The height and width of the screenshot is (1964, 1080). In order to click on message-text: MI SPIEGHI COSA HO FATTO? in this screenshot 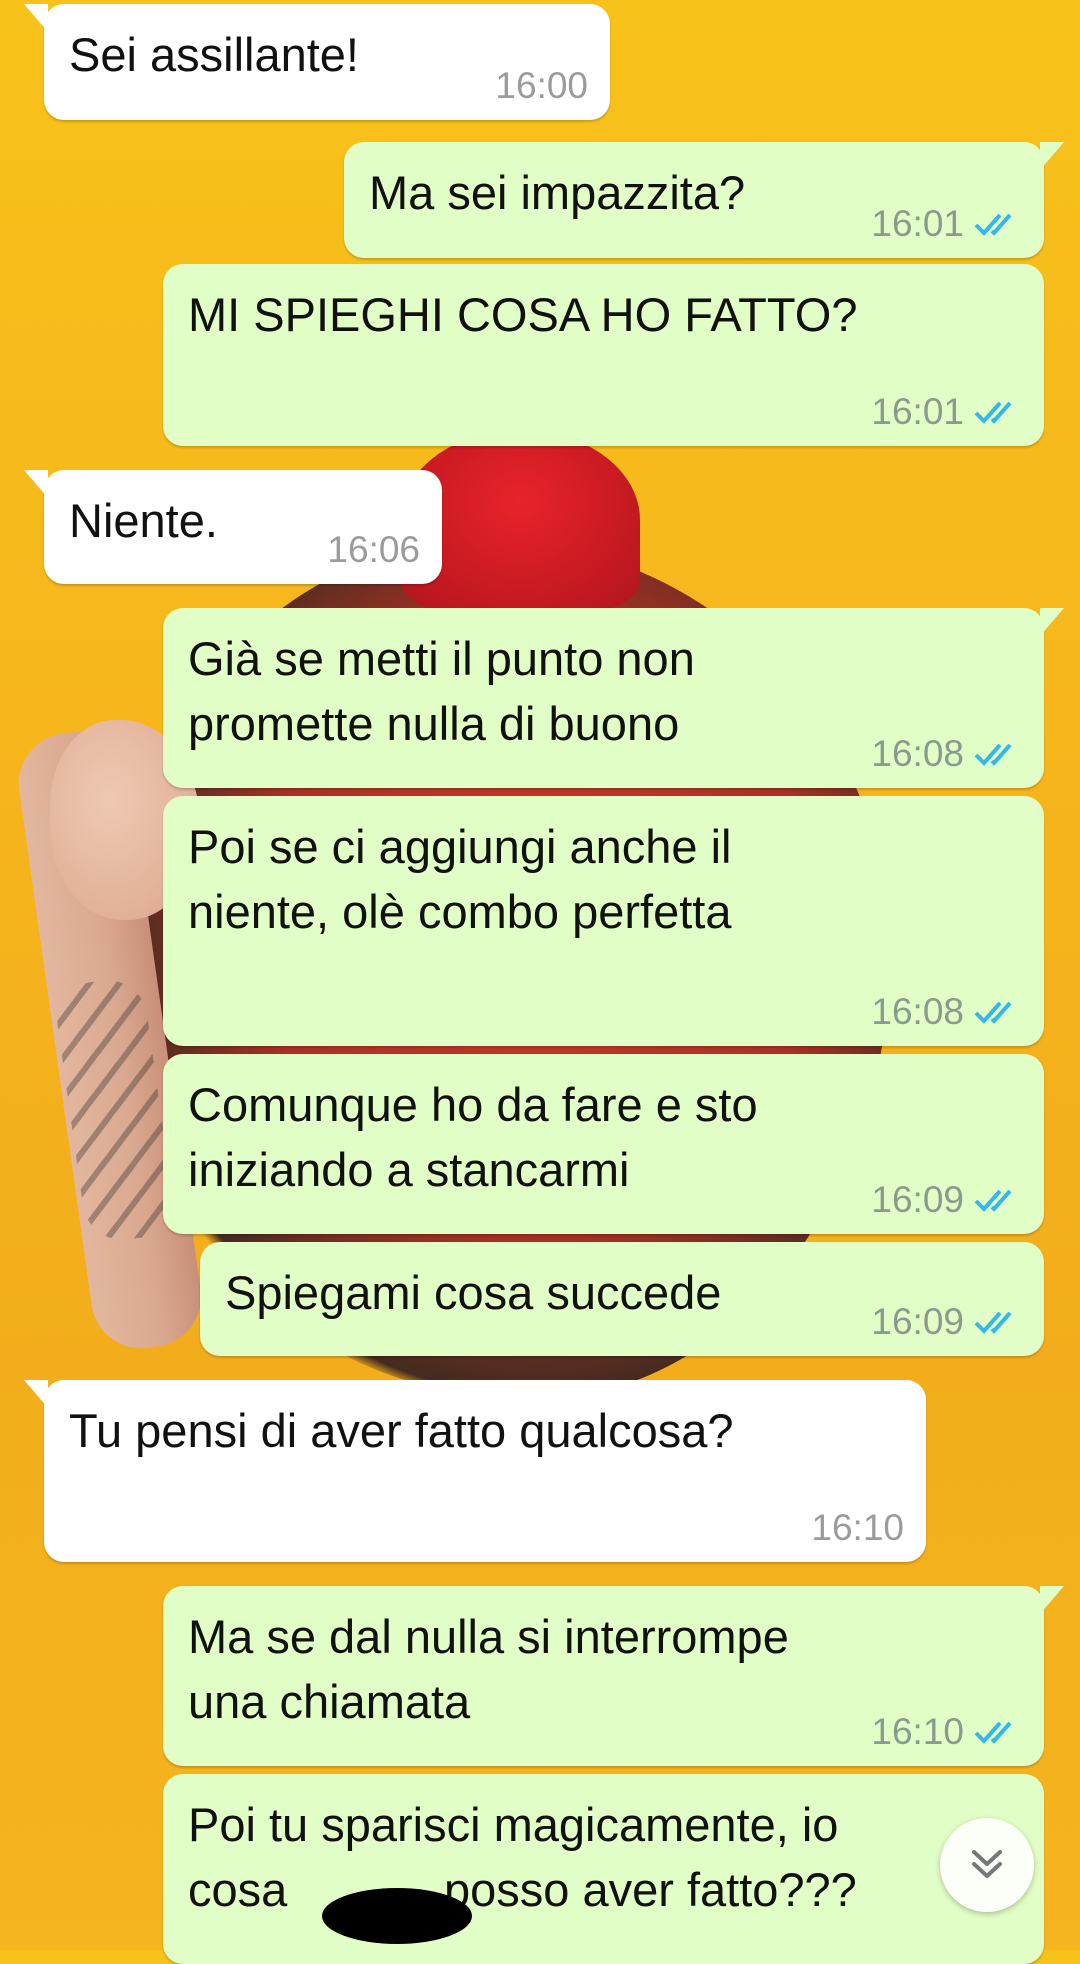, I will do `click(523, 314)`.